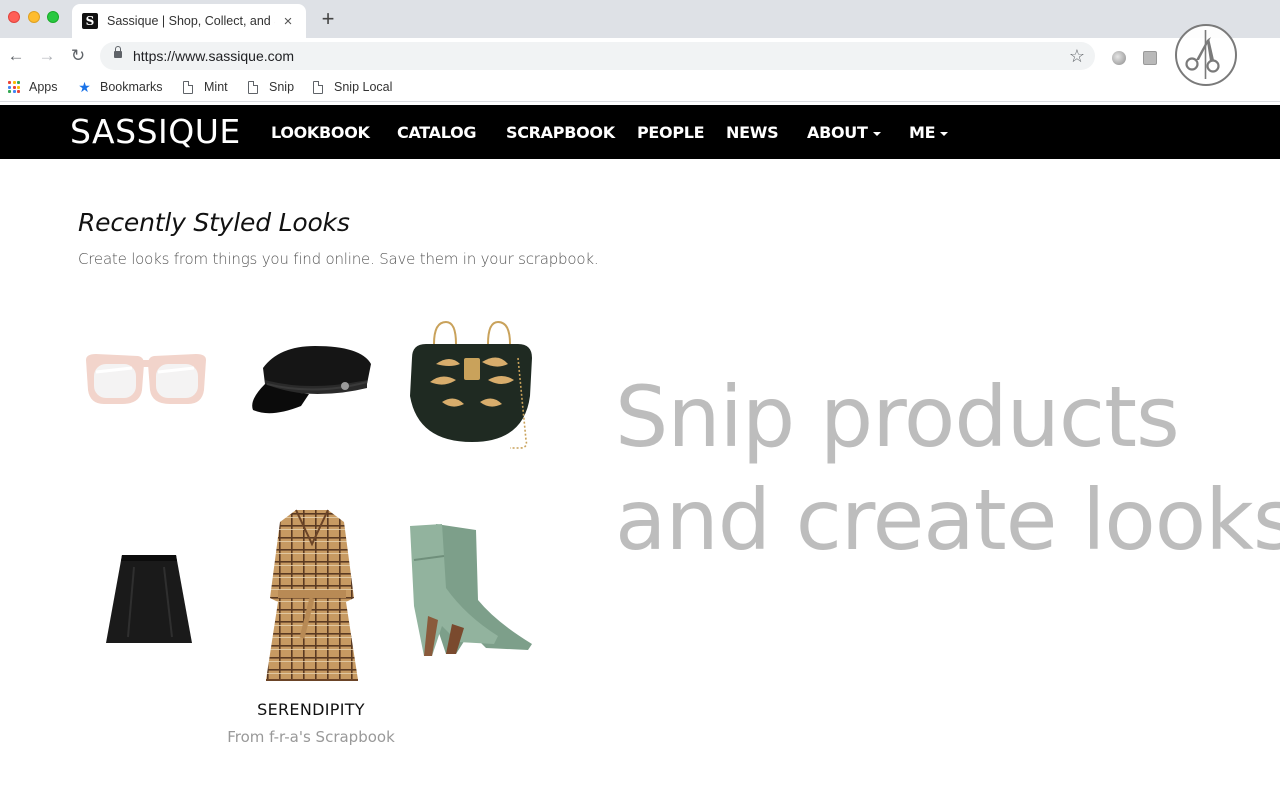  I want to click on lock-icon, so click(118, 52).